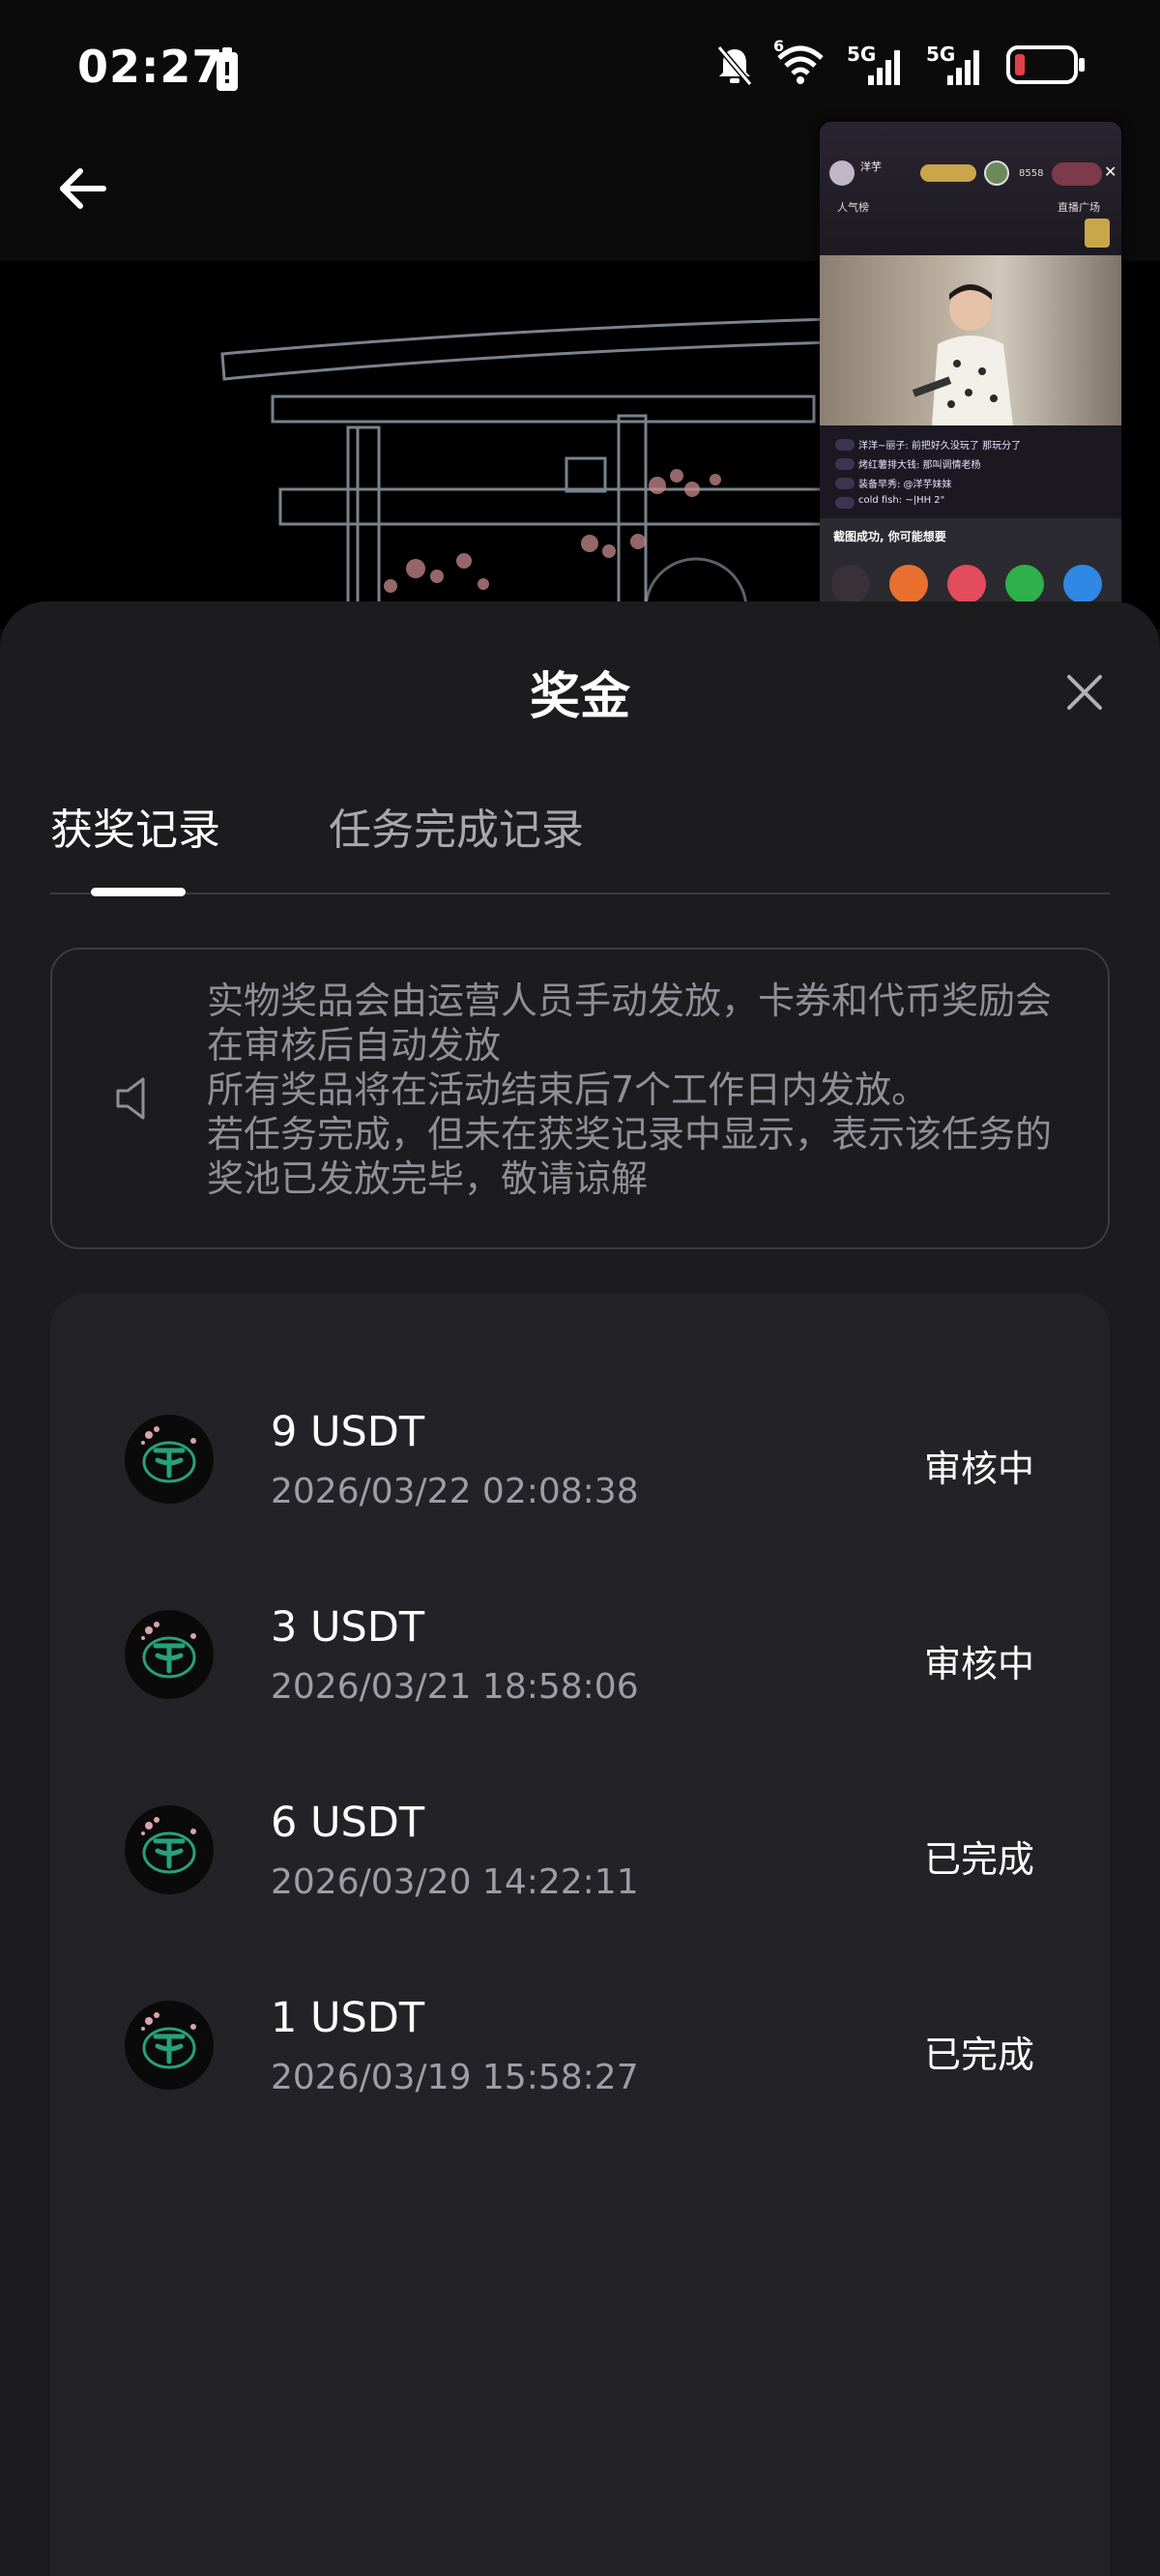 The width and height of the screenshot is (1160, 2576). I want to click on back-button, so click(82, 188).